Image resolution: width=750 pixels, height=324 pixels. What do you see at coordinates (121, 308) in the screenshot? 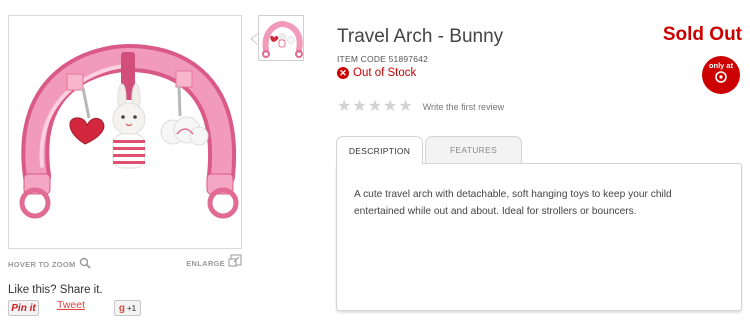
I see `google-plus-icon: g` at bounding box center [121, 308].